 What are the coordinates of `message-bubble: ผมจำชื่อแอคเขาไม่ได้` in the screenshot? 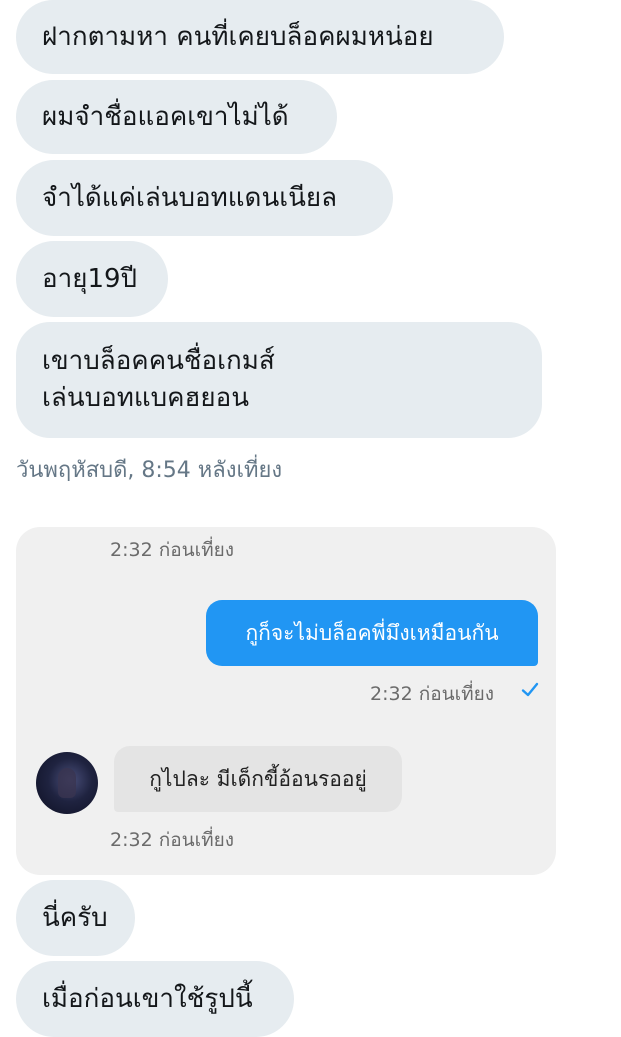 It's located at (176, 117).